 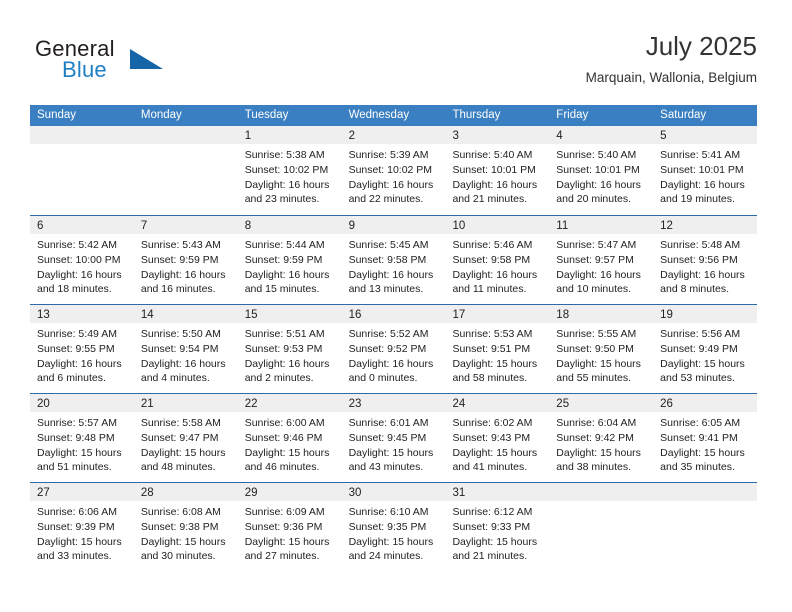 What do you see at coordinates (497, 225) in the screenshot?
I see `day-number-band: 10` at bounding box center [497, 225].